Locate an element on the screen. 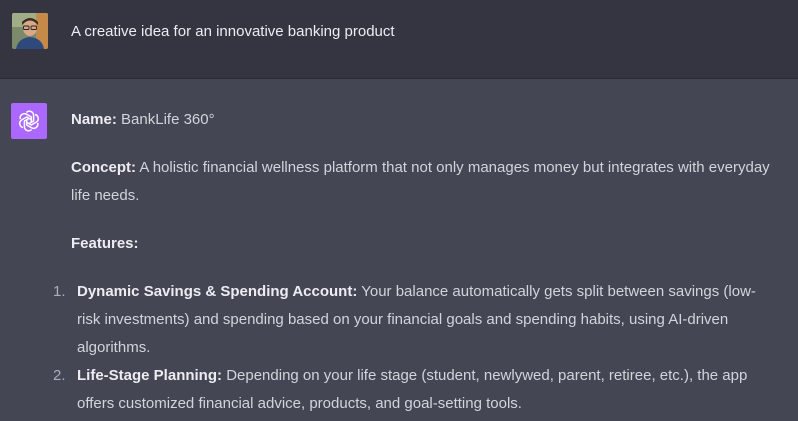 Image resolution: width=798 pixels, height=421 pixels. list-item-number: 2. is located at coordinates (59, 375).